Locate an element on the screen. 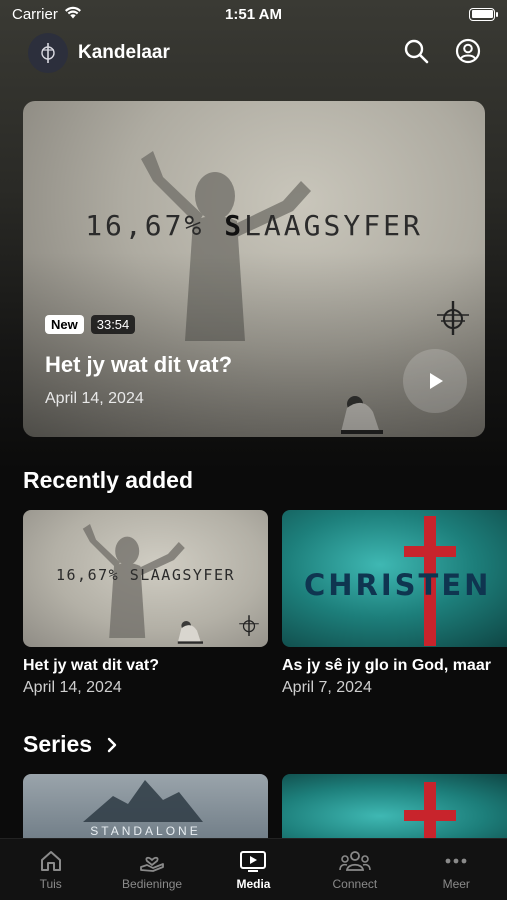 Image resolution: width=507 pixels, height=900 pixels. status-bar: Carrier 1:51 AM is located at coordinates (253, 14).